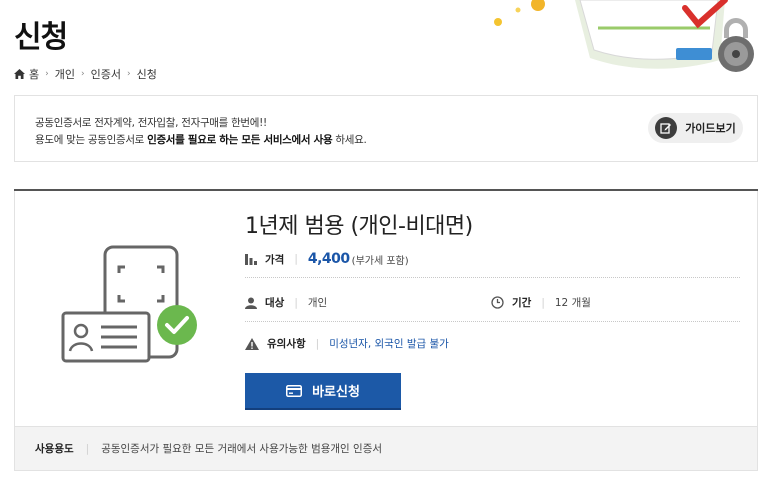 The height and width of the screenshot is (479, 773). Describe the element at coordinates (497, 302) in the screenshot. I see `clock-icon` at that location.